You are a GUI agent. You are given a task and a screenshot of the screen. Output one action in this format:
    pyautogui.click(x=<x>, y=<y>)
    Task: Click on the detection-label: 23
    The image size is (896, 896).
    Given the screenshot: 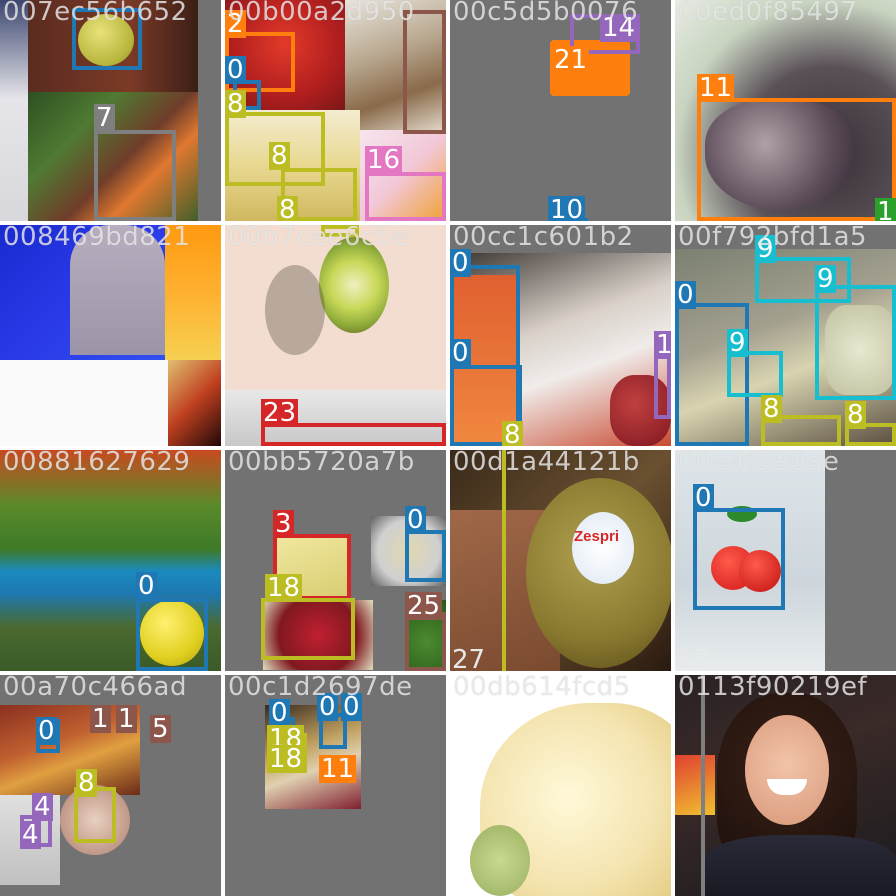 What is the action you would take?
    pyautogui.click(x=280, y=413)
    